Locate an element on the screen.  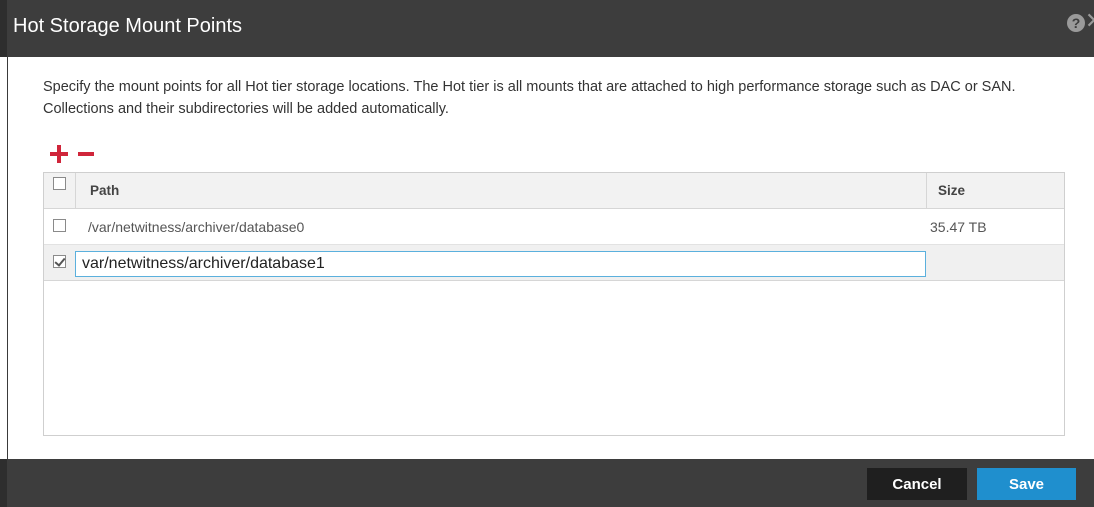
dialog-titlebar: Hot Storage Mount Points ? ✕ is located at coordinates (547, 28).